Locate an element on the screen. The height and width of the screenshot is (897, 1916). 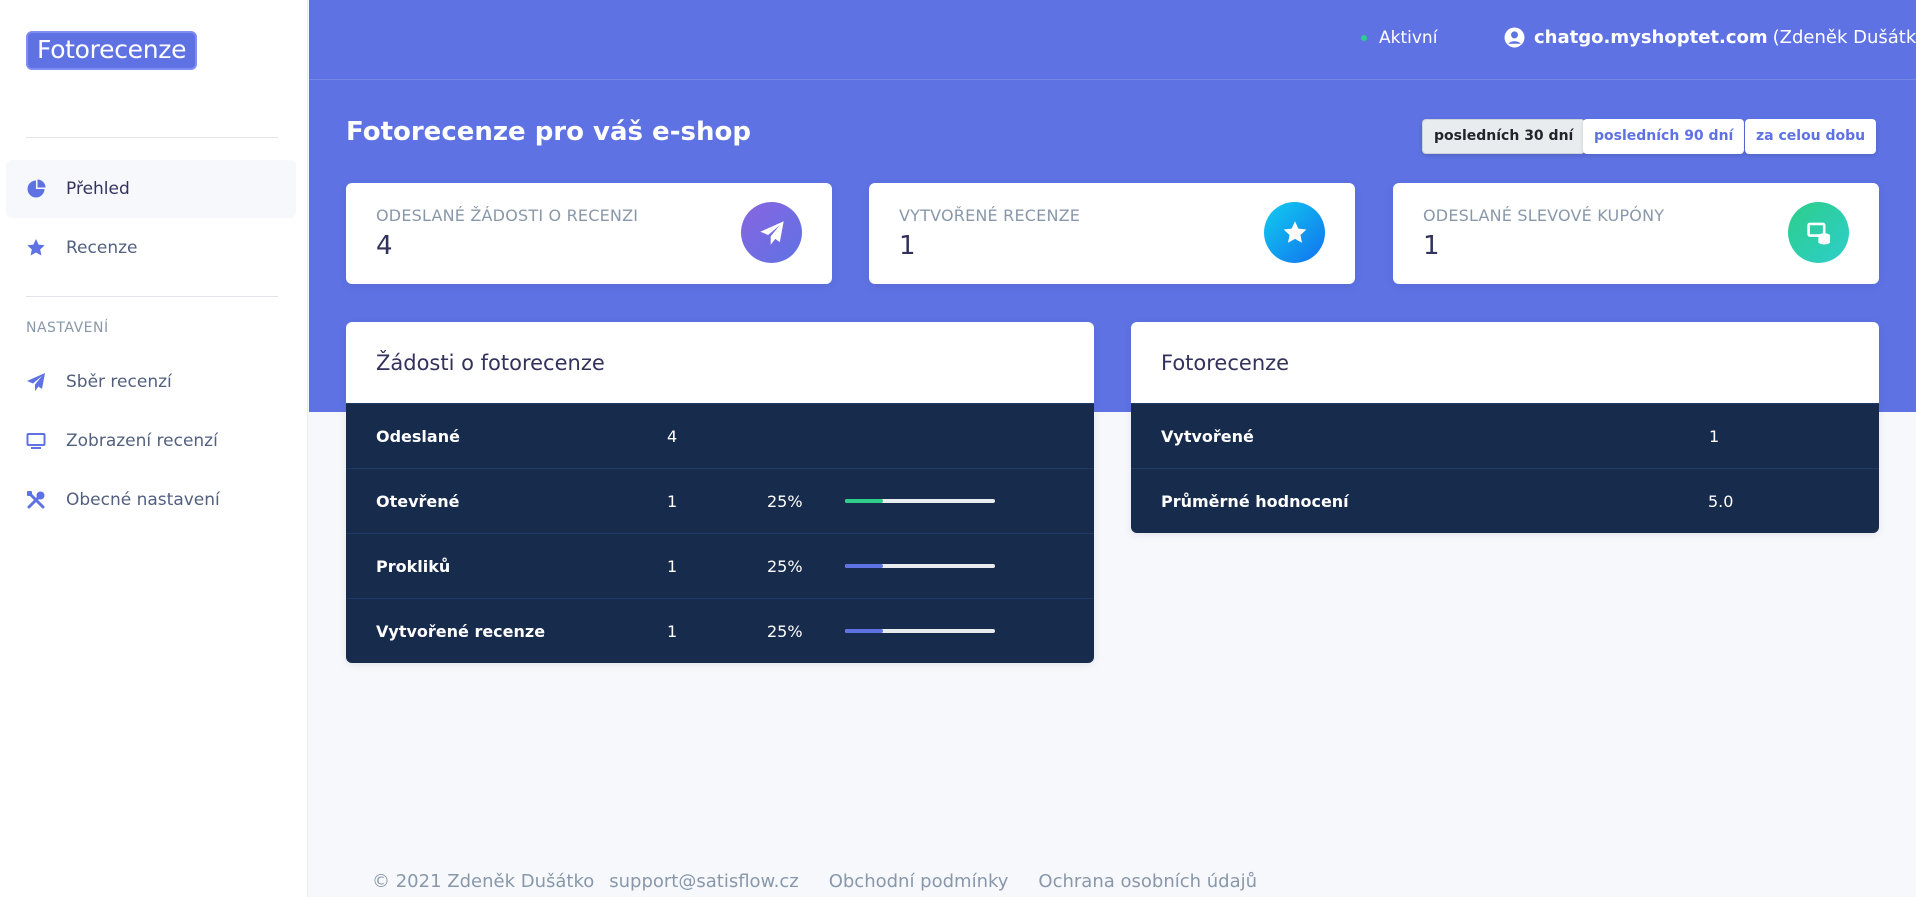
brand-logo: Fotorecenze is located at coordinates (112, 50).